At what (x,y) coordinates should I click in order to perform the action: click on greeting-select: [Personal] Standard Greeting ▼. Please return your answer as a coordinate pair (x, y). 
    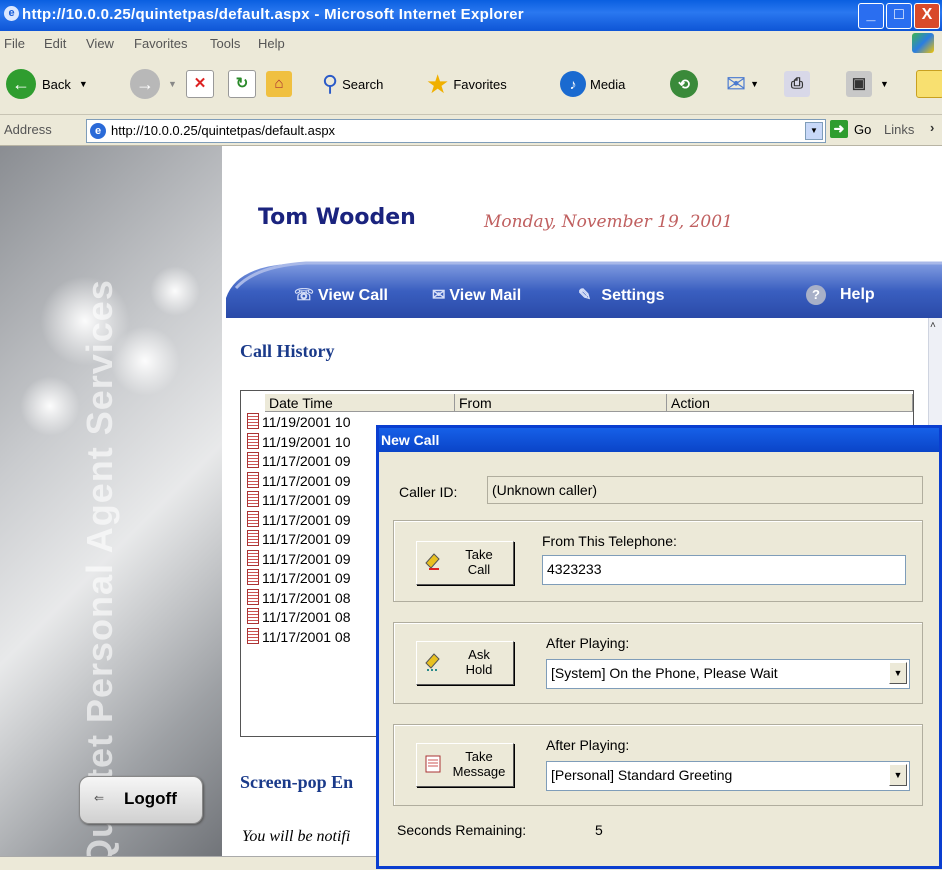
    Looking at the image, I should click on (728, 776).